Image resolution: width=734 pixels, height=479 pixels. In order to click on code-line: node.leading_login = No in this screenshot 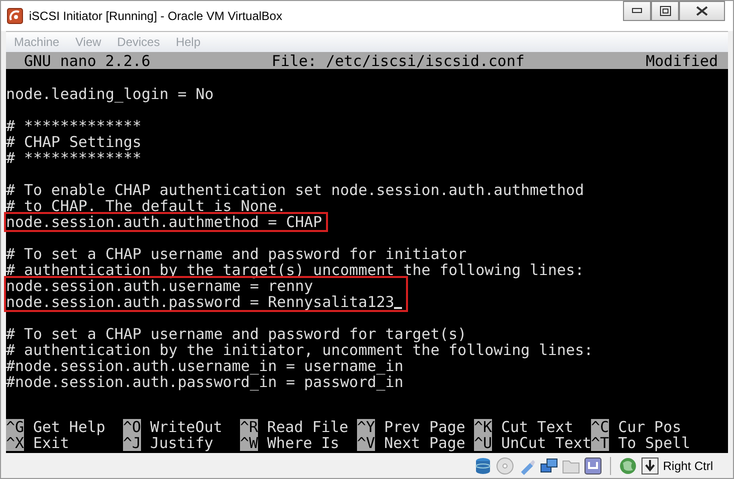, I will do `click(110, 93)`.